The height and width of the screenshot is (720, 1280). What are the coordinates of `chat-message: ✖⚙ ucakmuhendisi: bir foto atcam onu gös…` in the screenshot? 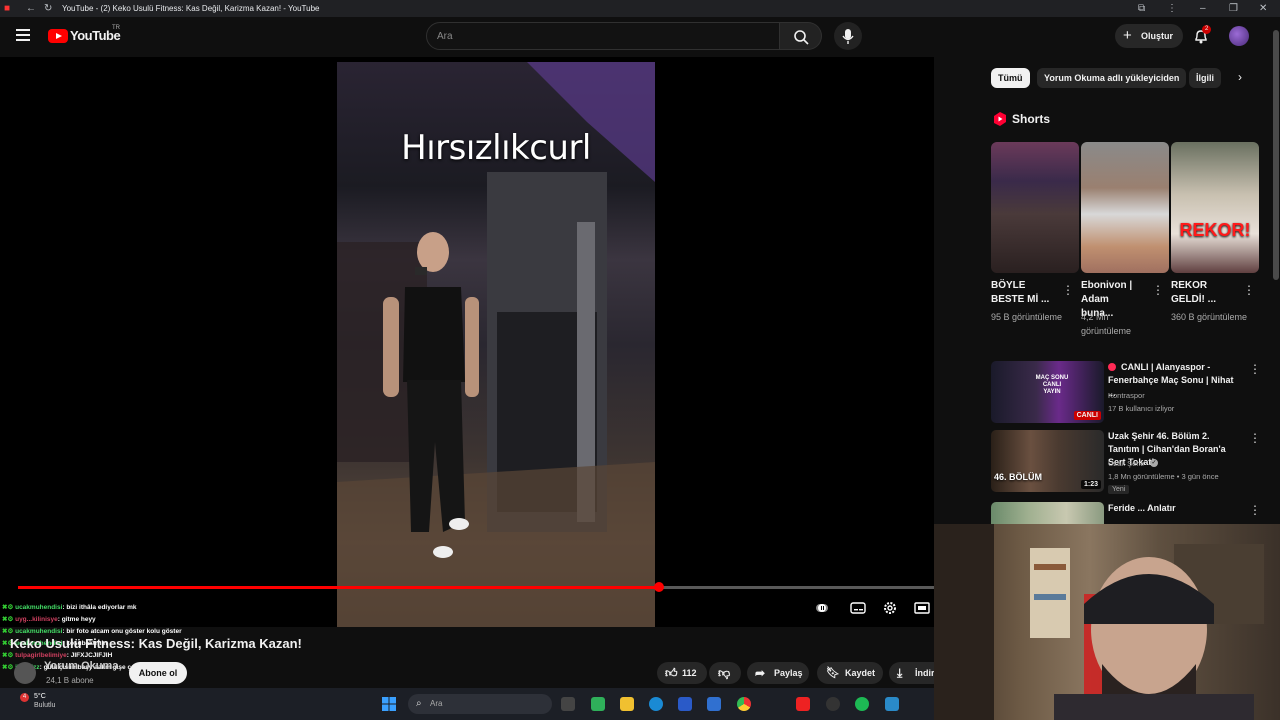 It's located at (92, 631).